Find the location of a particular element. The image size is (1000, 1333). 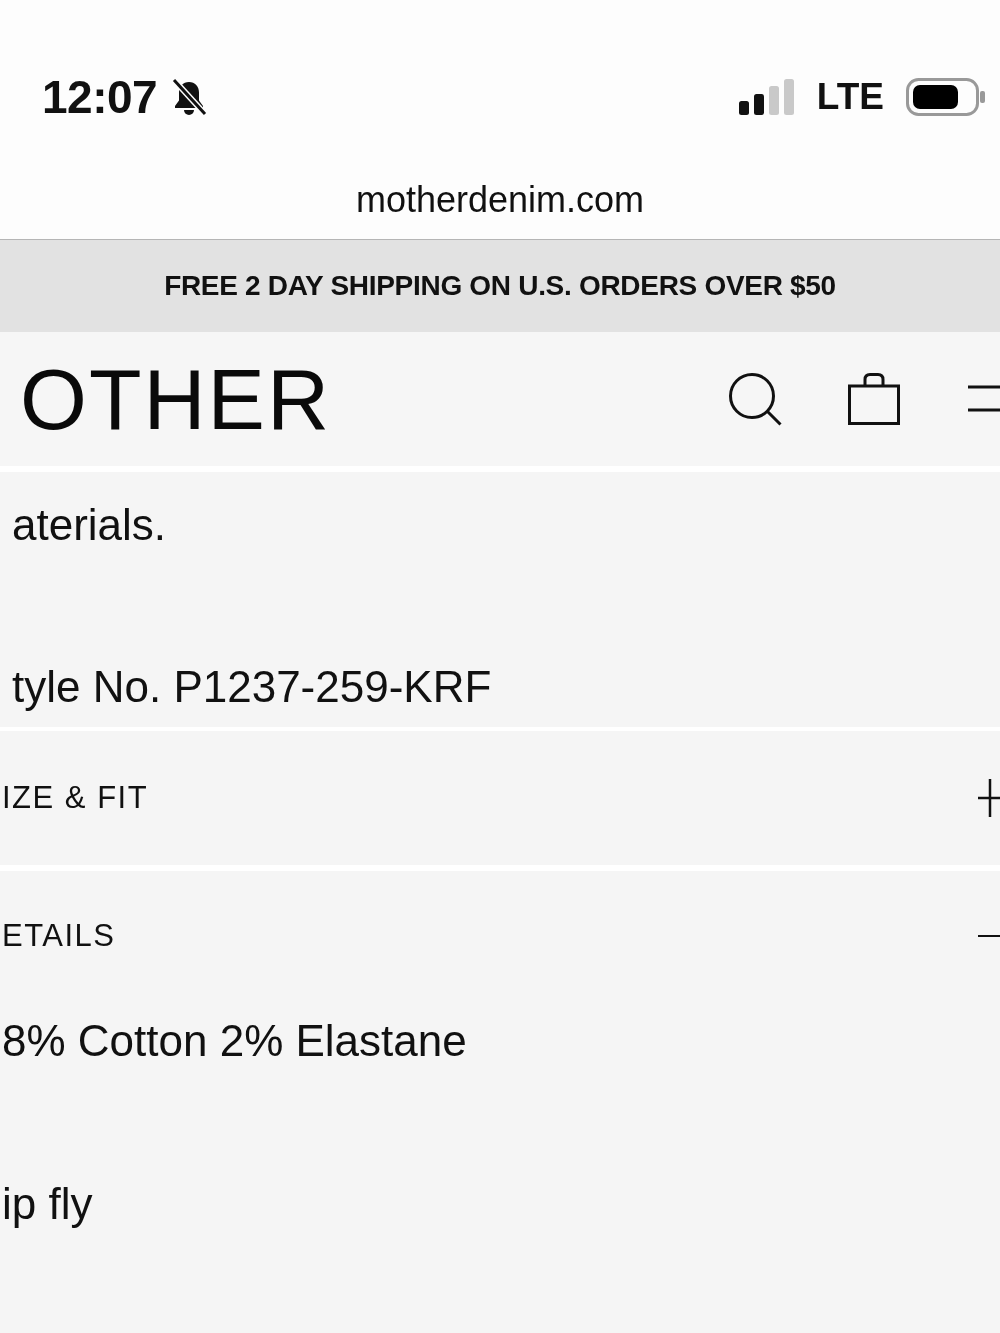

detail-text: ip fly is located at coordinates (48, 1204).